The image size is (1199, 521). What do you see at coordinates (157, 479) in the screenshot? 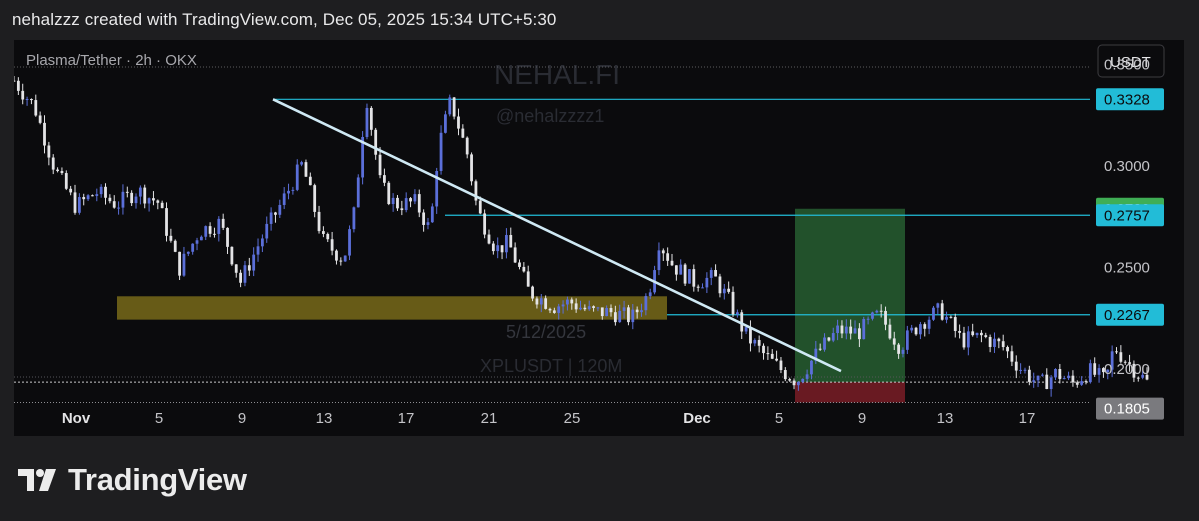
I see `brand-name: TradingView` at bounding box center [157, 479].